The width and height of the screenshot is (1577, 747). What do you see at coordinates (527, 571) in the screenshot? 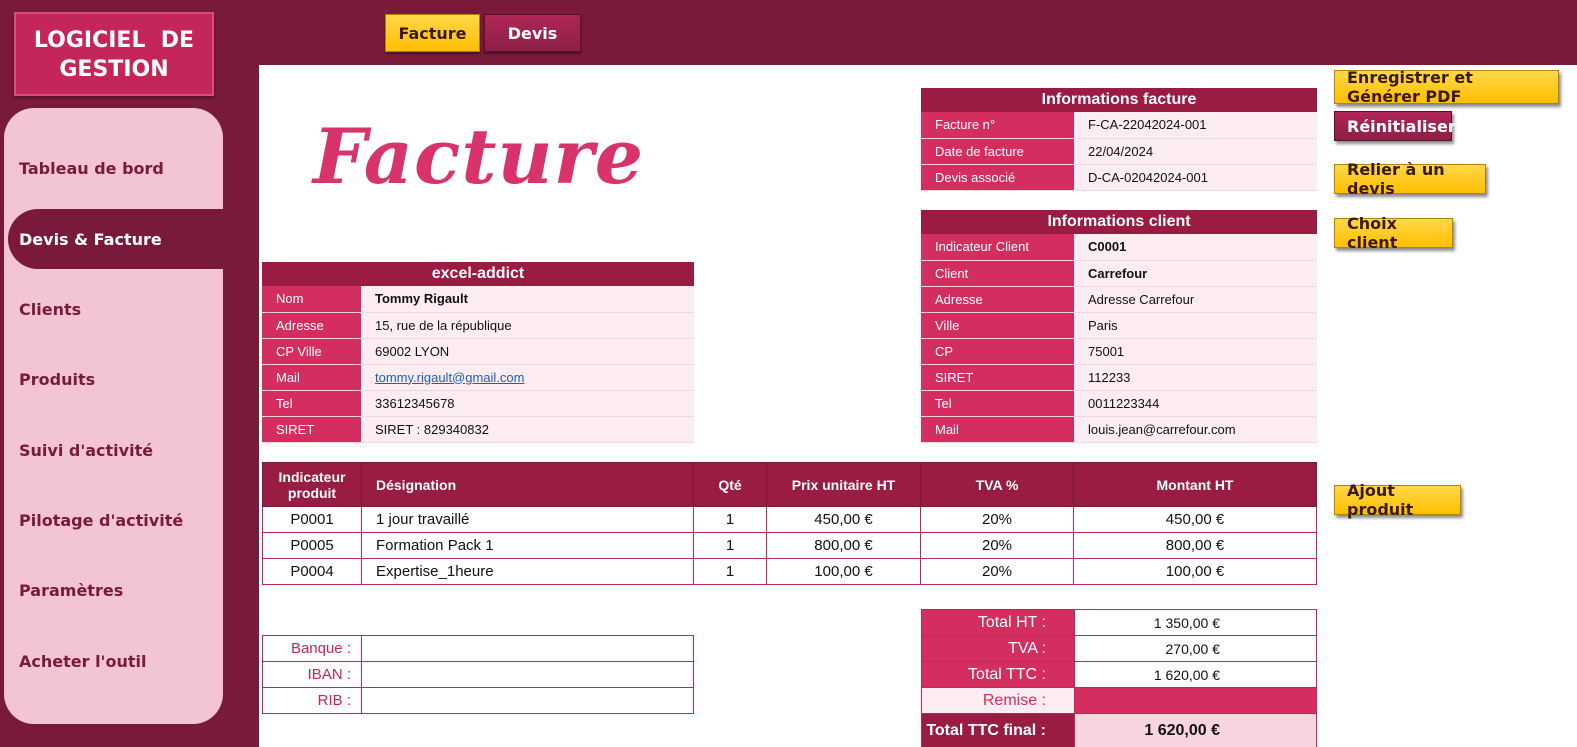
I see `cell-designation: Expertise_1heure` at bounding box center [527, 571].